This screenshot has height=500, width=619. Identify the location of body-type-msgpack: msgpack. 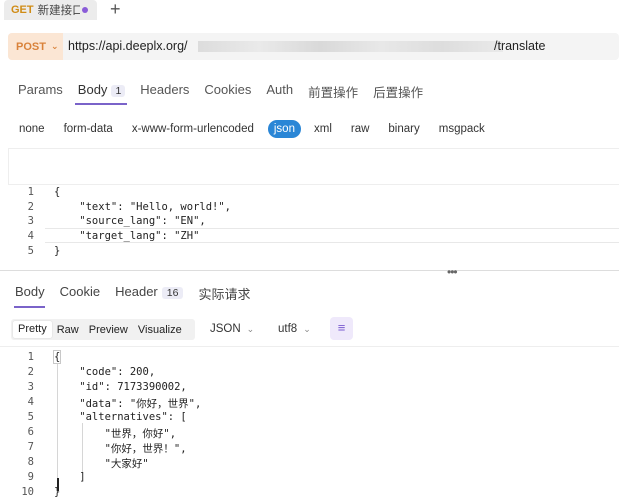
(462, 129).